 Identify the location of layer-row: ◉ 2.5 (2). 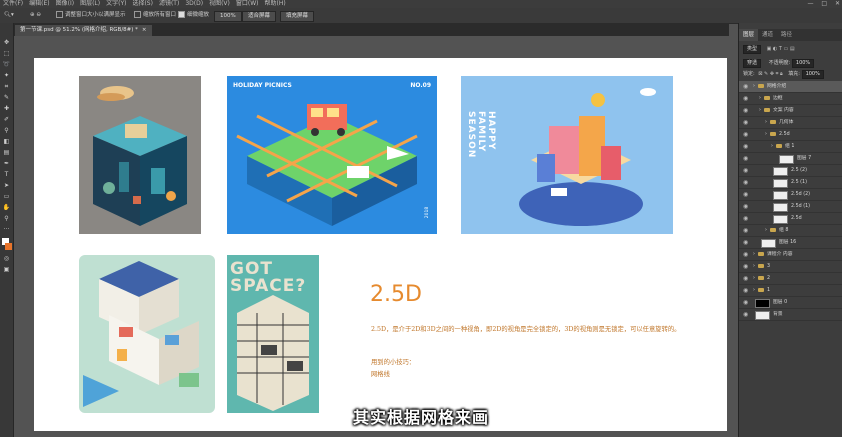
(790, 171).